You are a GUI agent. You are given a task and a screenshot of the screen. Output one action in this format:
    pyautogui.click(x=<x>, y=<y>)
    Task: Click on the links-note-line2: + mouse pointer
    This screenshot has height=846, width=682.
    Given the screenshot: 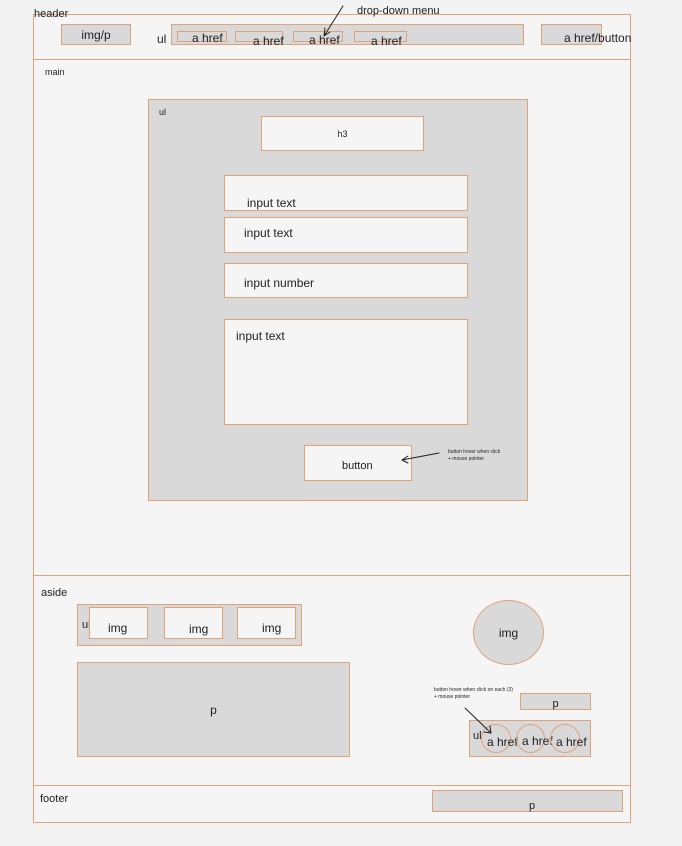 What is the action you would take?
    pyautogui.click(x=452, y=697)
    